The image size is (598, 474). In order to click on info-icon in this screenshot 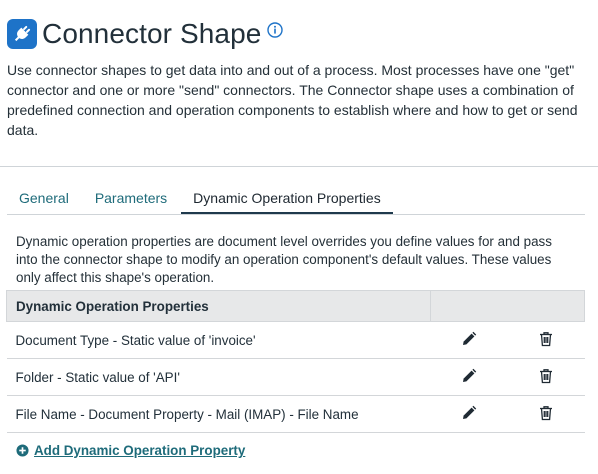, I will do `click(275, 30)`.